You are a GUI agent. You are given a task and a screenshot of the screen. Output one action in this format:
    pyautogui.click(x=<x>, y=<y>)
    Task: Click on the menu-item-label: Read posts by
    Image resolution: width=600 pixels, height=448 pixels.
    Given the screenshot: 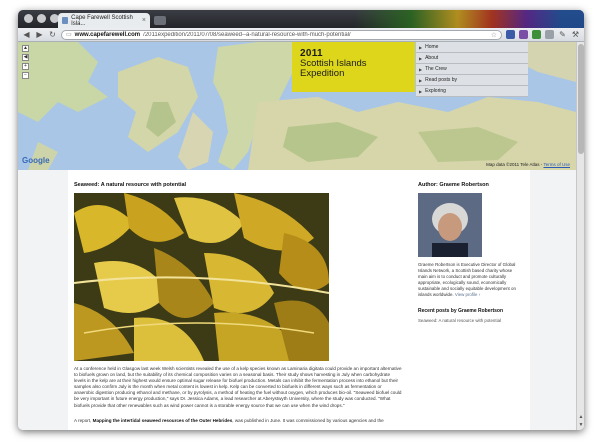 What is the action you would take?
    pyautogui.click(x=441, y=80)
    